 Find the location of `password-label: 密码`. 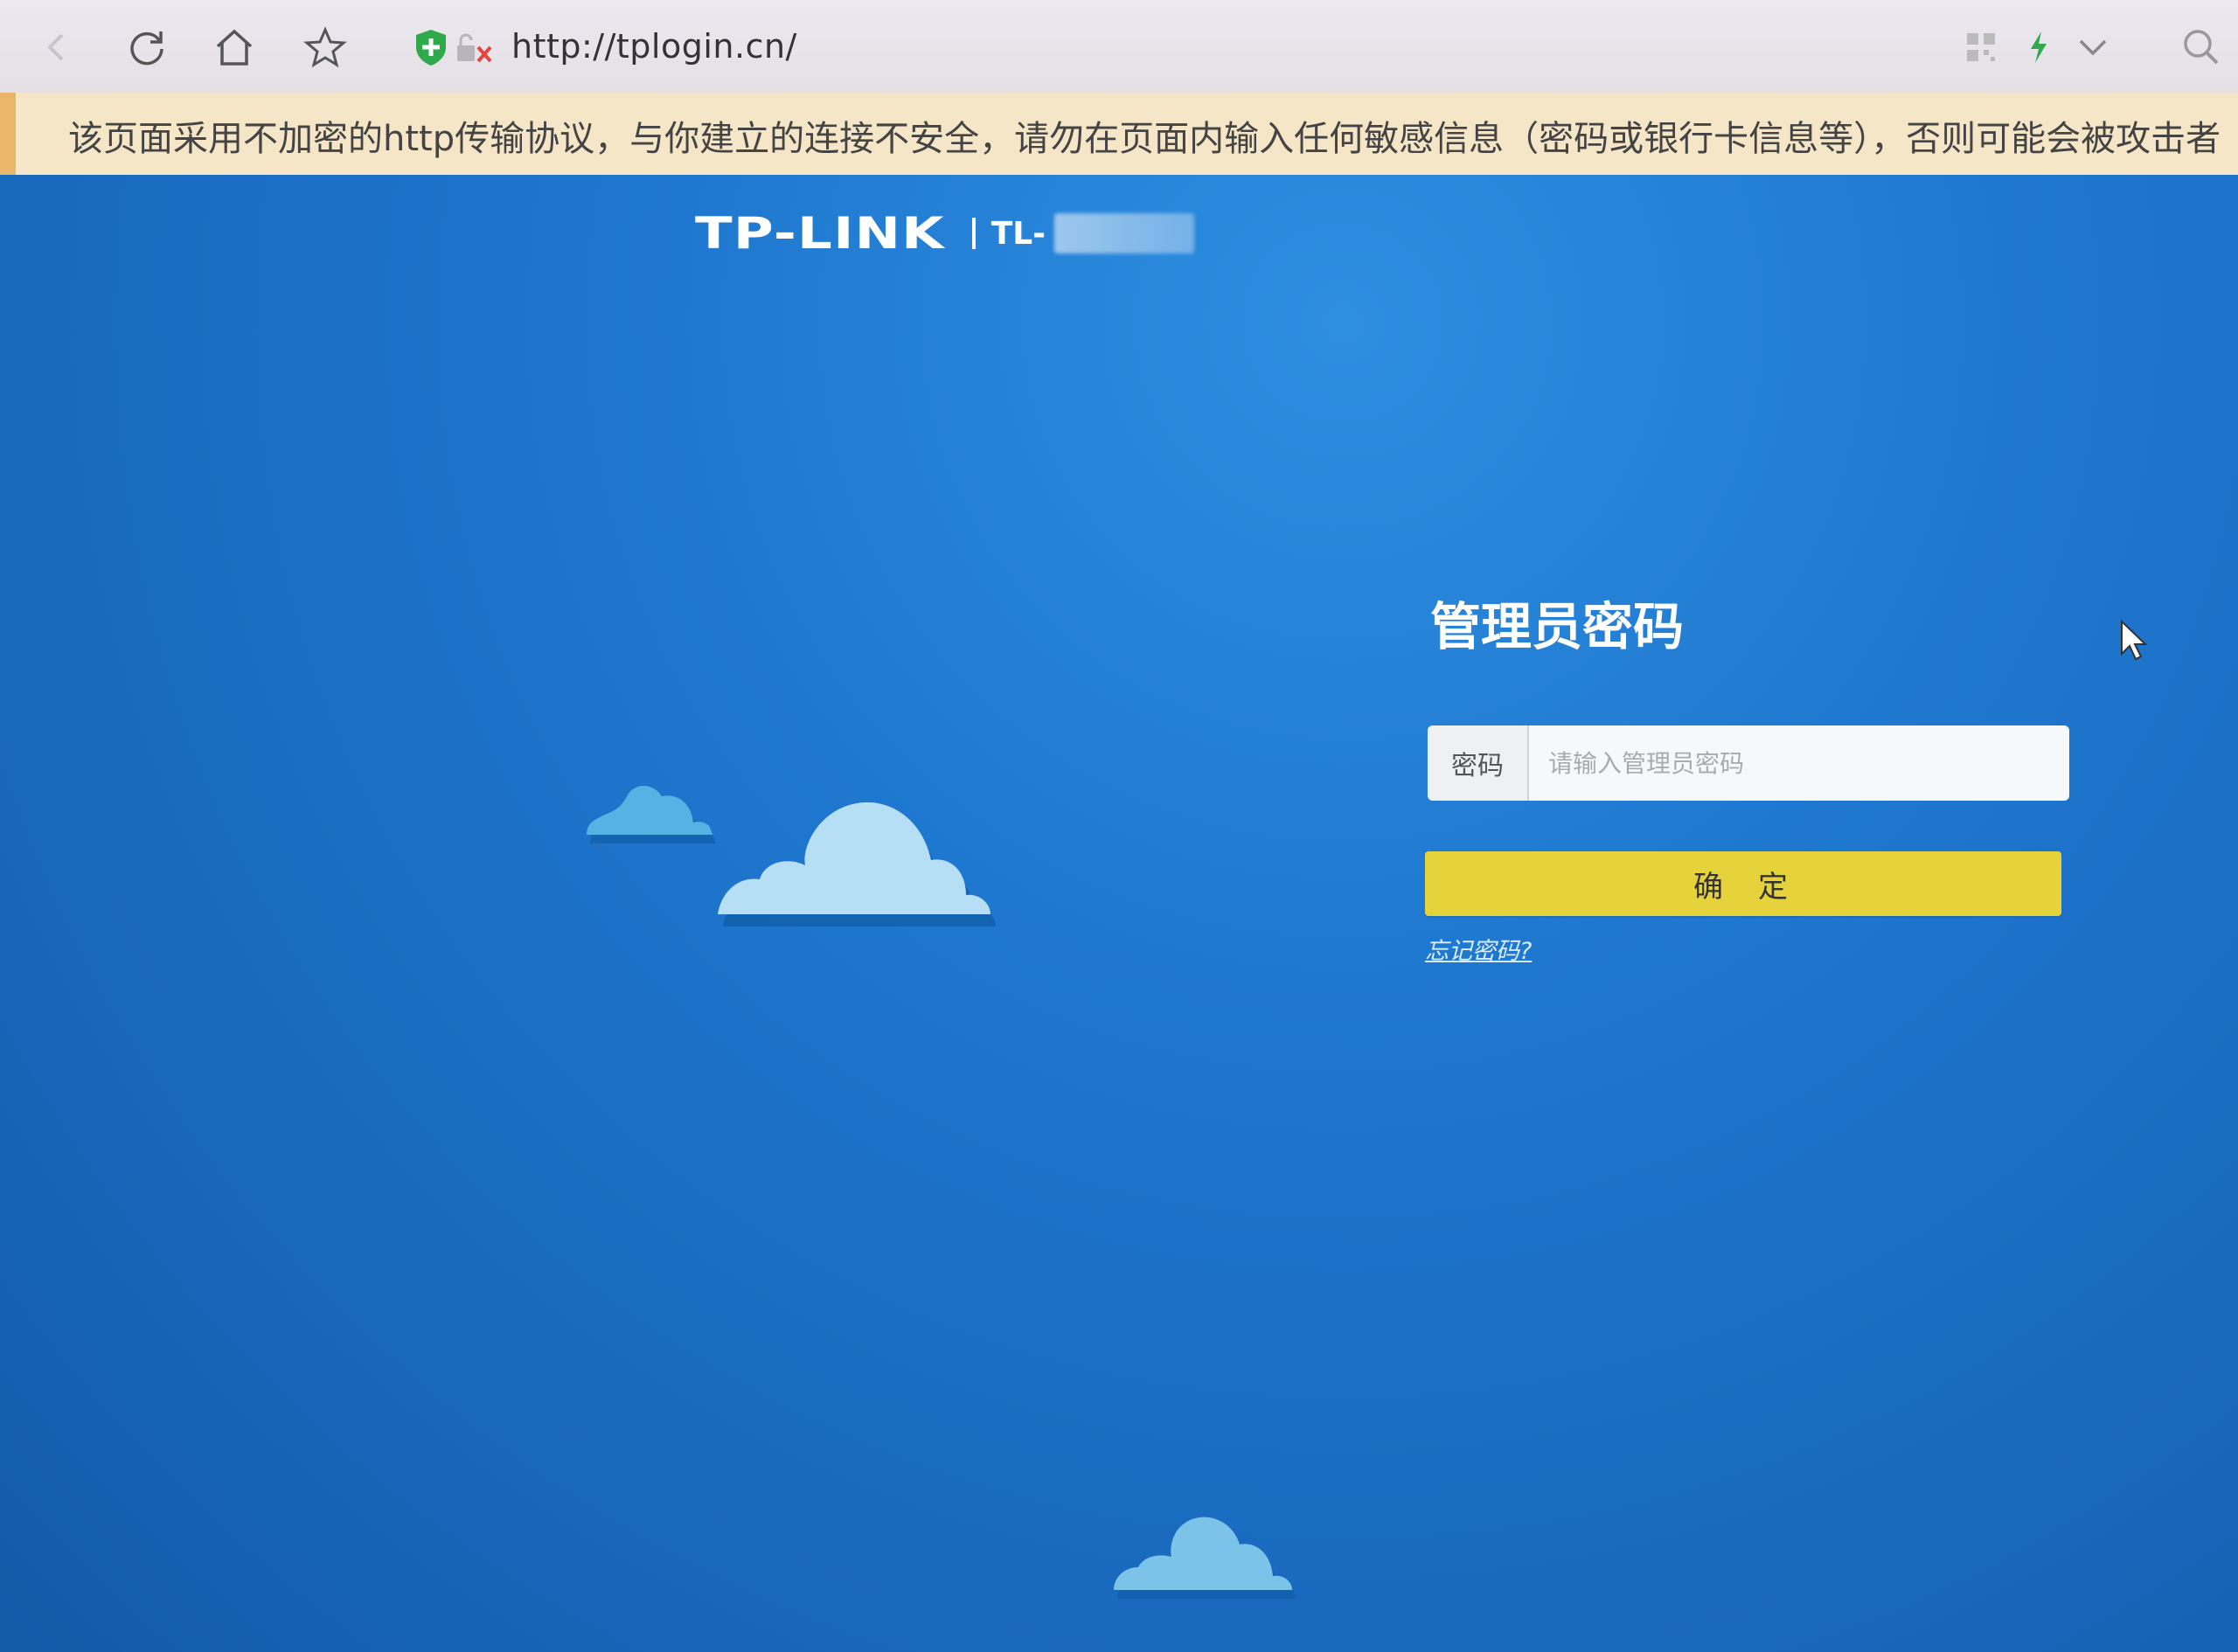

password-label: 密码 is located at coordinates (1478, 763).